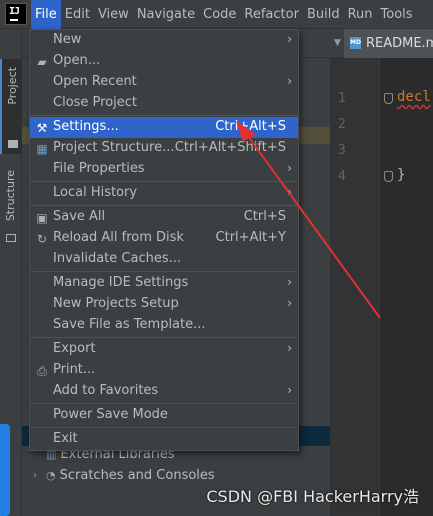 The width and height of the screenshot is (433, 516). Describe the element at coordinates (113, 14) in the screenshot. I see `menu-view: View` at that location.